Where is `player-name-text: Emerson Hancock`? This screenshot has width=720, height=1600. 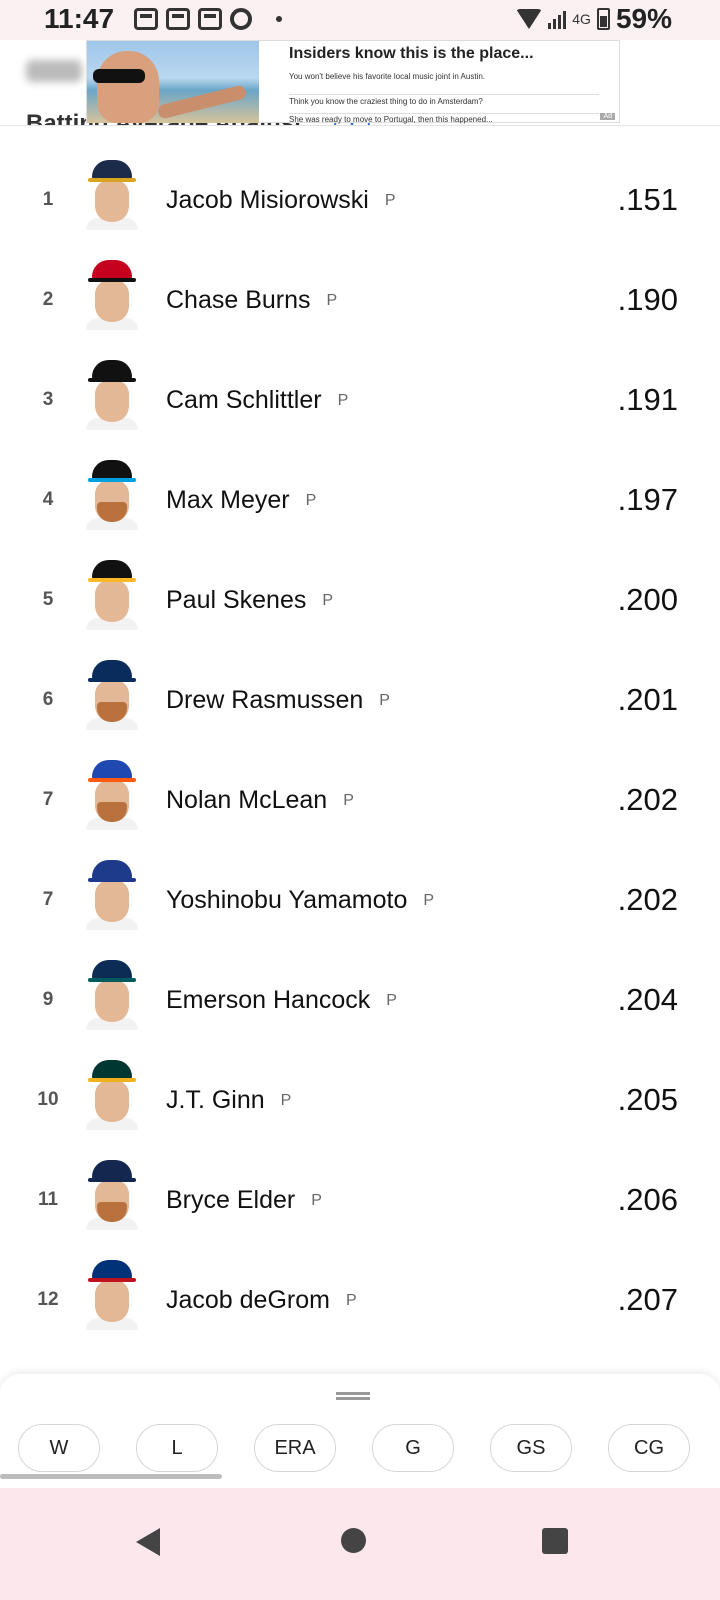
player-name-text: Emerson Hancock is located at coordinates (268, 1000).